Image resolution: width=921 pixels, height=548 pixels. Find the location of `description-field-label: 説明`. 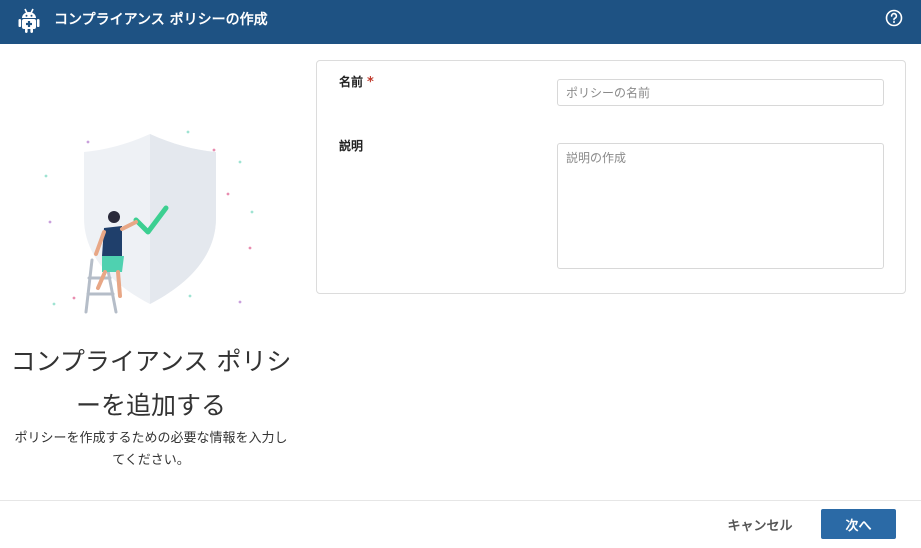

description-field-label: 説明 is located at coordinates (351, 146).